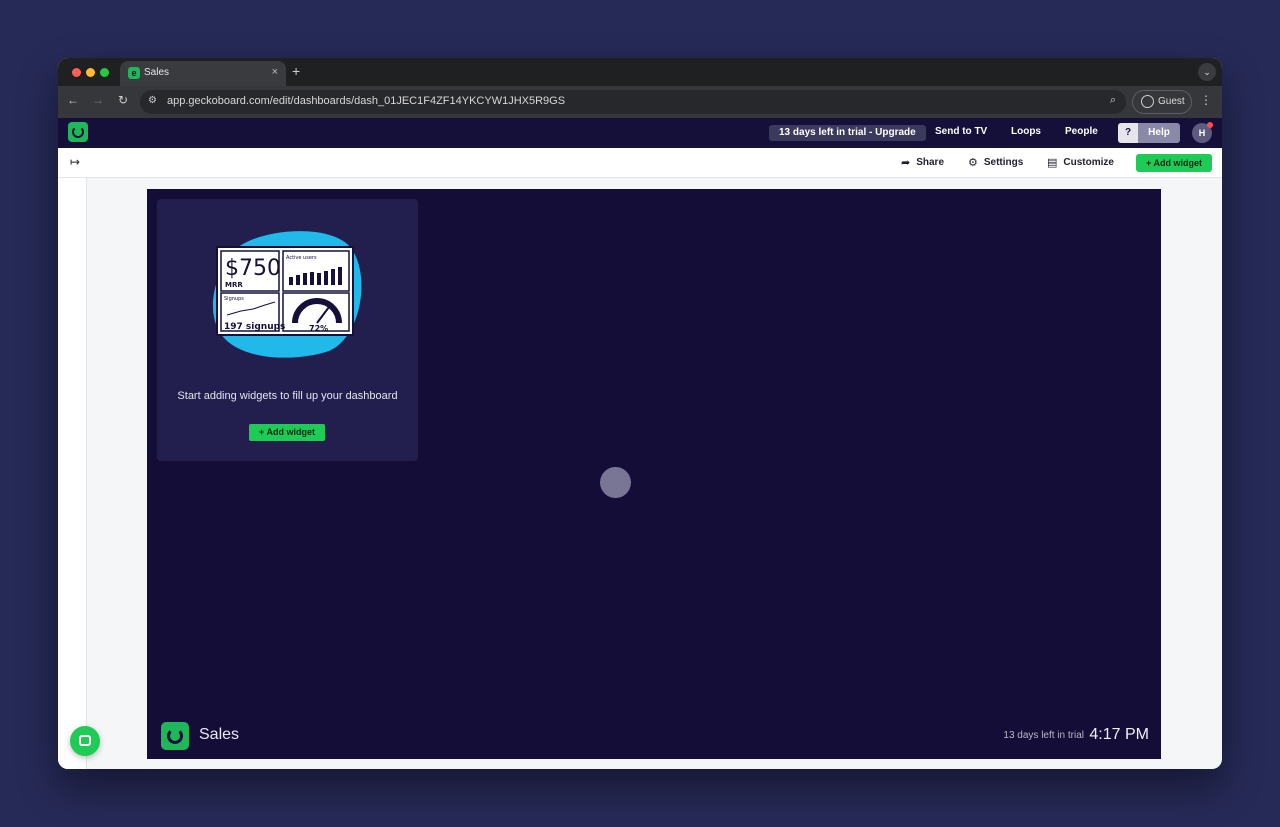 Image resolution: width=1280 pixels, height=827 pixels. I want to click on menu-icon: ⋮, so click(1206, 100).